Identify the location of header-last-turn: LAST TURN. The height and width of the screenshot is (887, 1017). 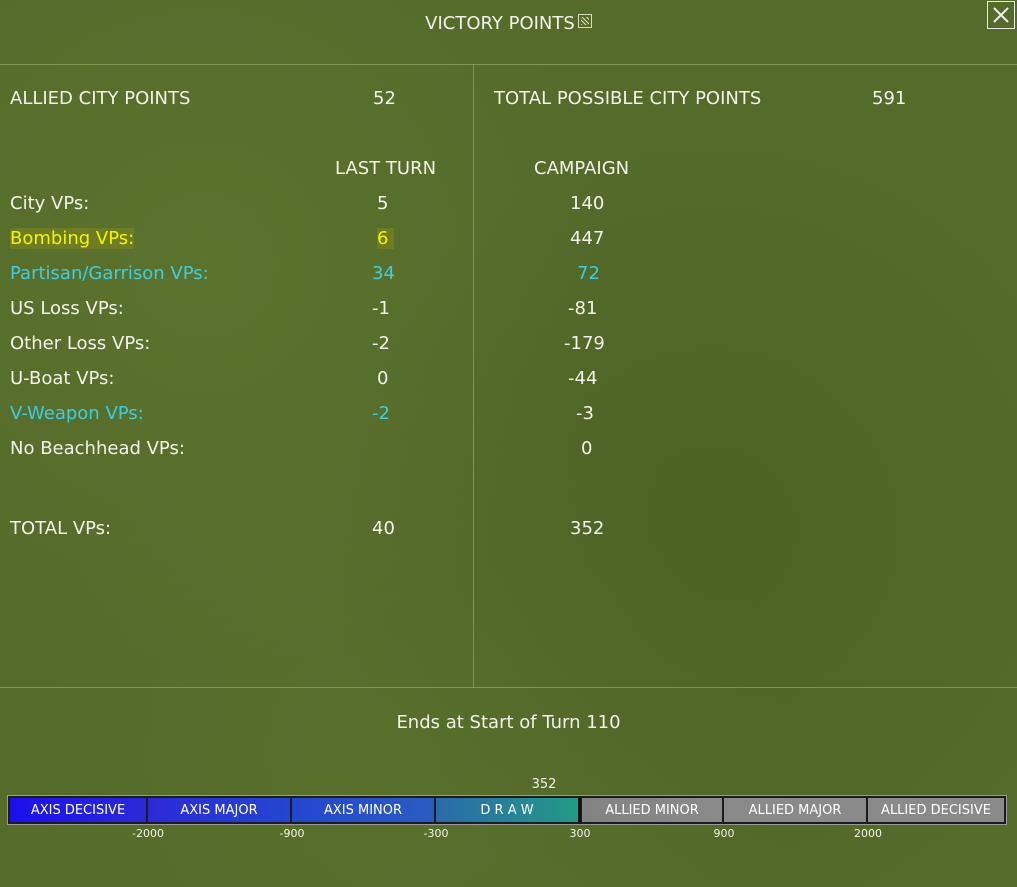
(386, 168).